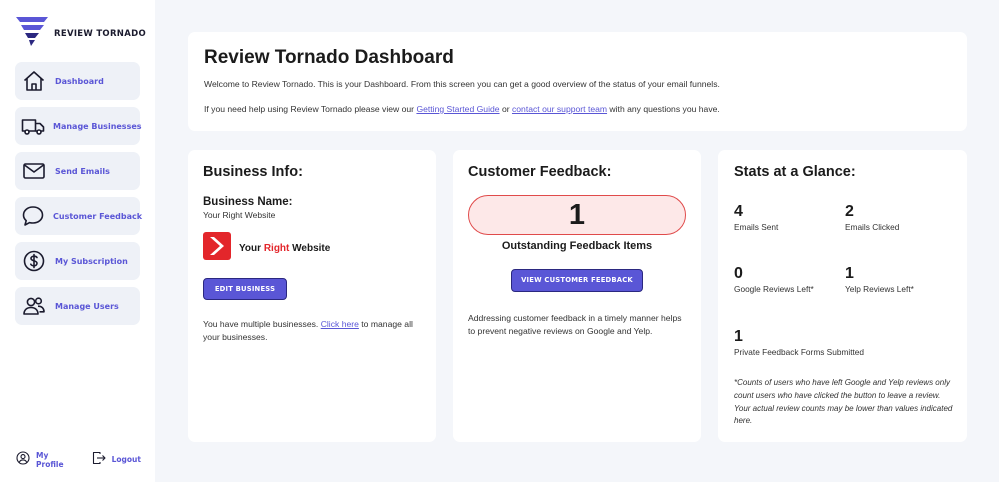 The height and width of the screenshot is (482, 999). I want to click on dollar-icon, so click(34, 261).